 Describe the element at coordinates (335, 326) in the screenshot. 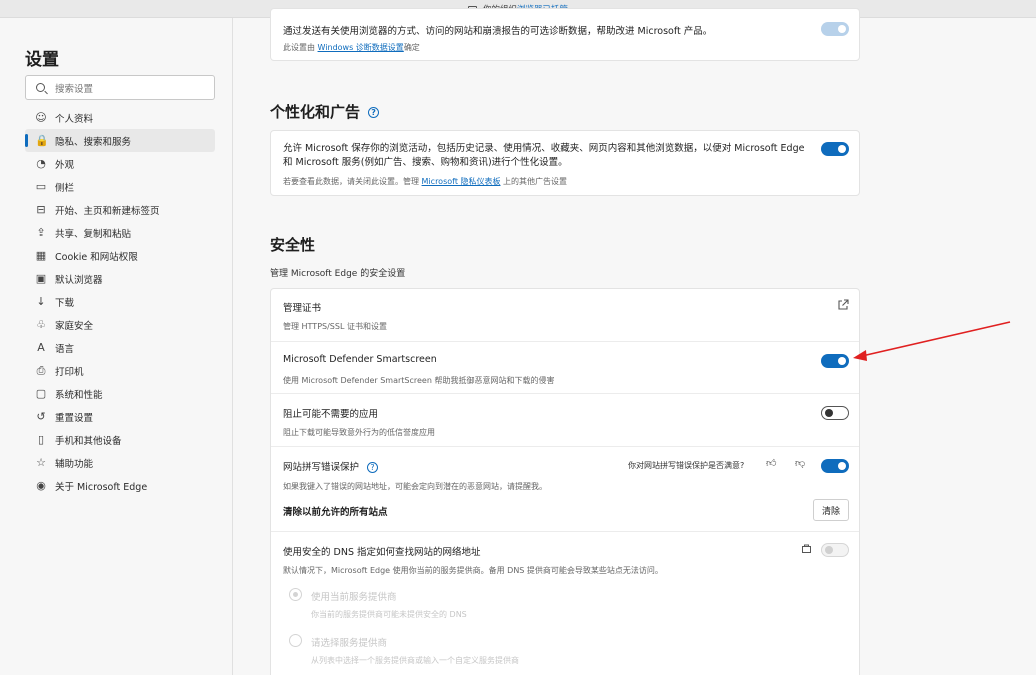

I see `manage-certificates-sub: 管理 HTTPS/SSL 证书和设置` at that location.